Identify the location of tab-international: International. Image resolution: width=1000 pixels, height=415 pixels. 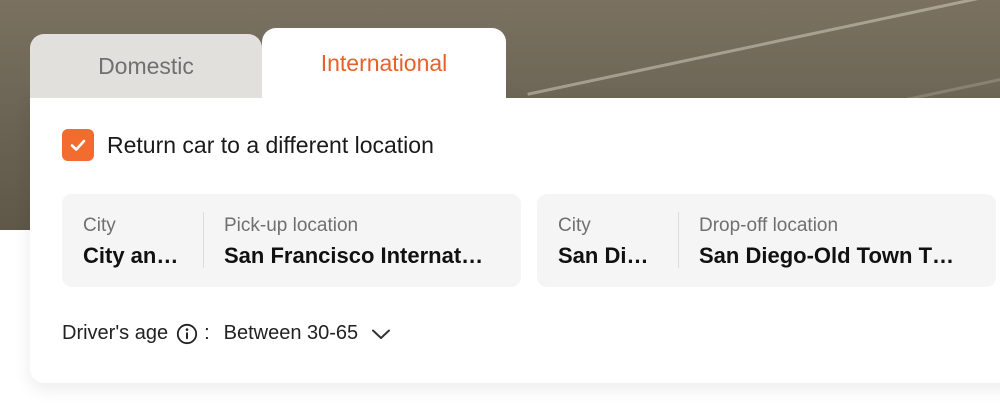
(384, 63).